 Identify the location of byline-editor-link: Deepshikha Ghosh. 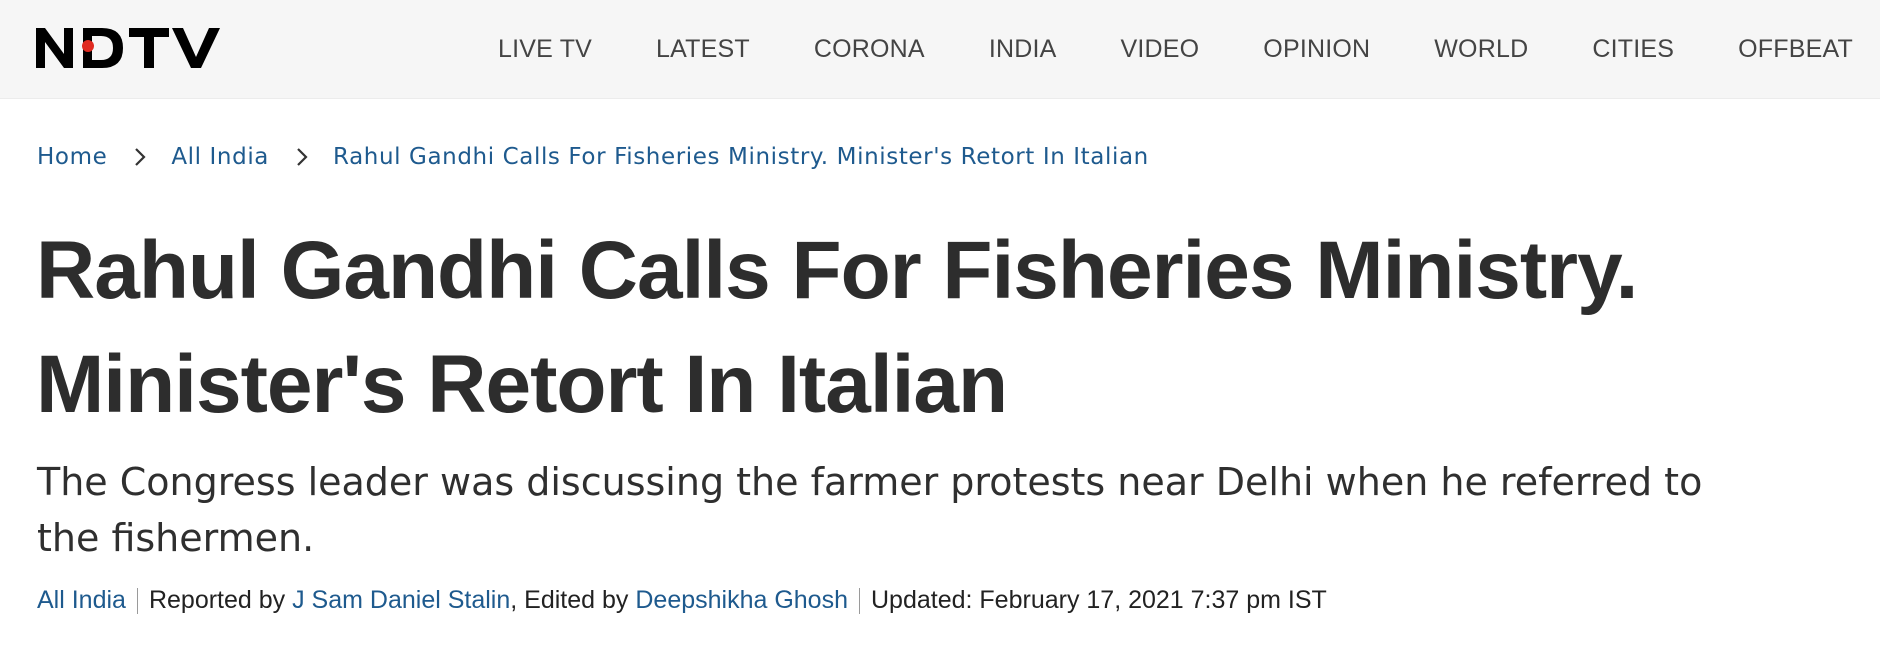
(741, 600).